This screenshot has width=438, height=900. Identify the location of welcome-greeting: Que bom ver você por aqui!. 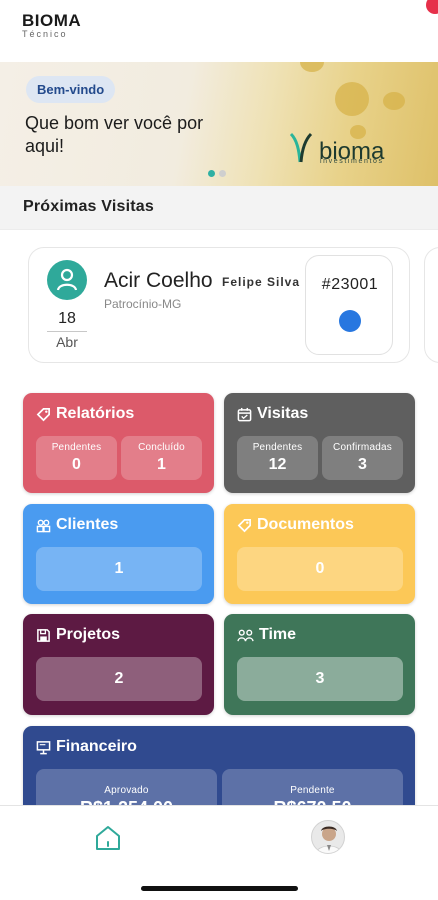
(114, 134).